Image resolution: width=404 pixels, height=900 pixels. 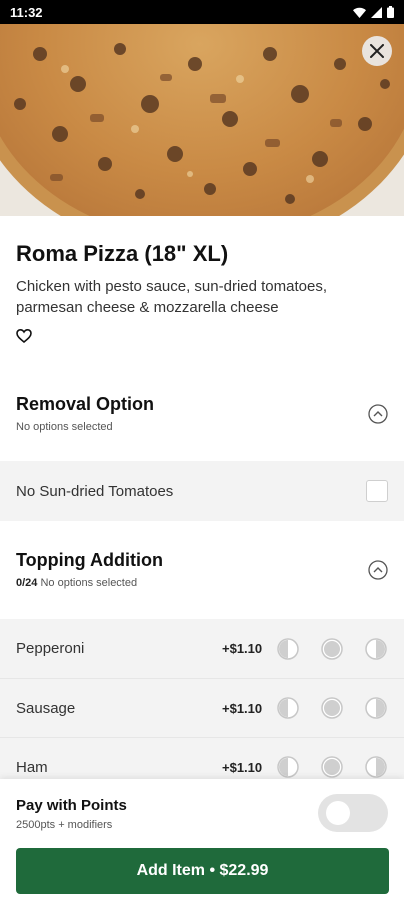 I want to click on topping-selection-status: No options selected, so click(x=89, y=583).